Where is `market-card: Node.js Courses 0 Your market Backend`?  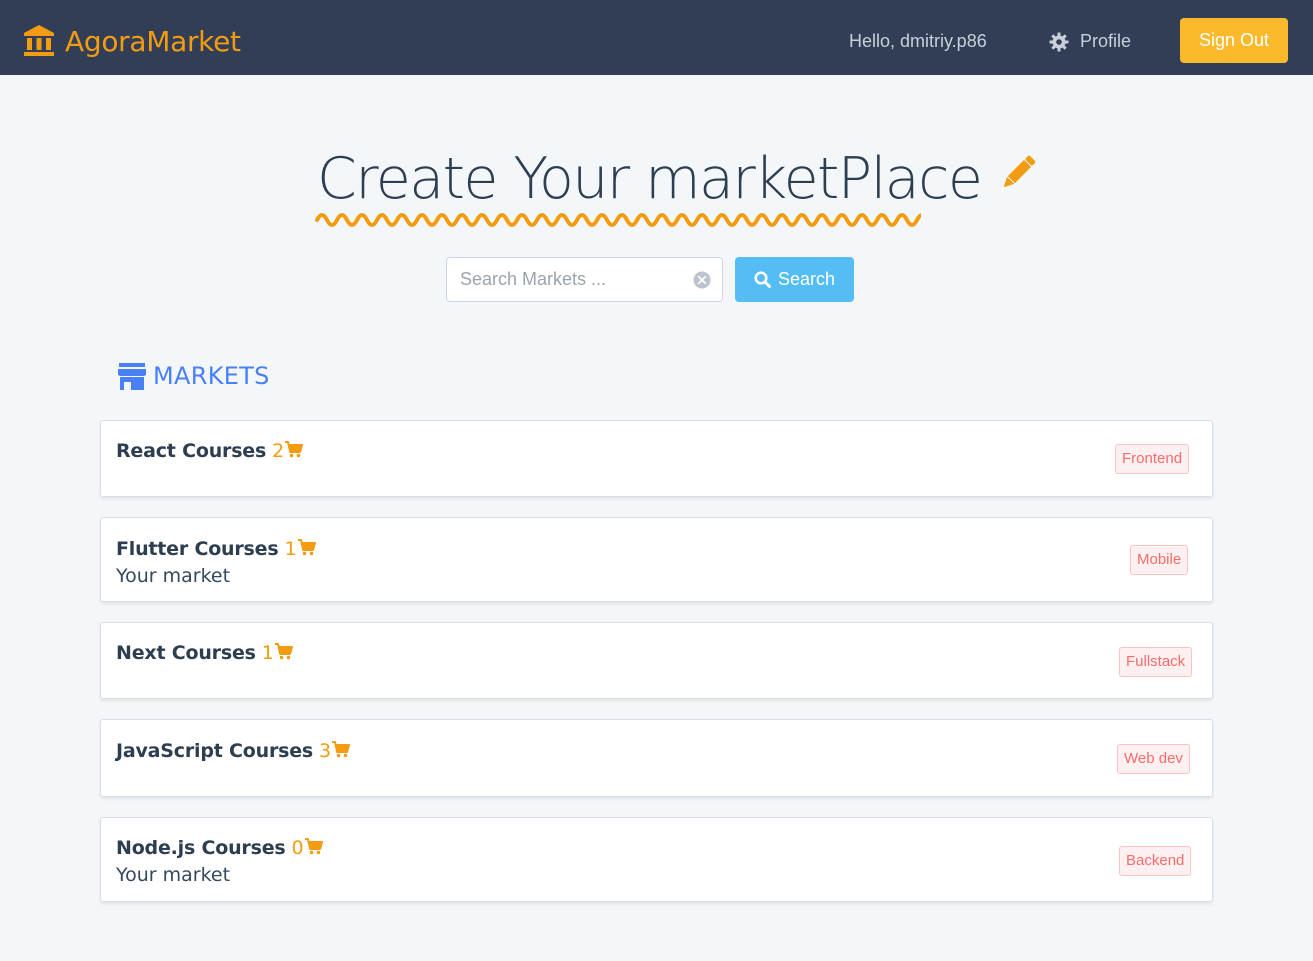 market-card: Node.js Courses 0 Your market Backend is located at coordinates (656, 859).